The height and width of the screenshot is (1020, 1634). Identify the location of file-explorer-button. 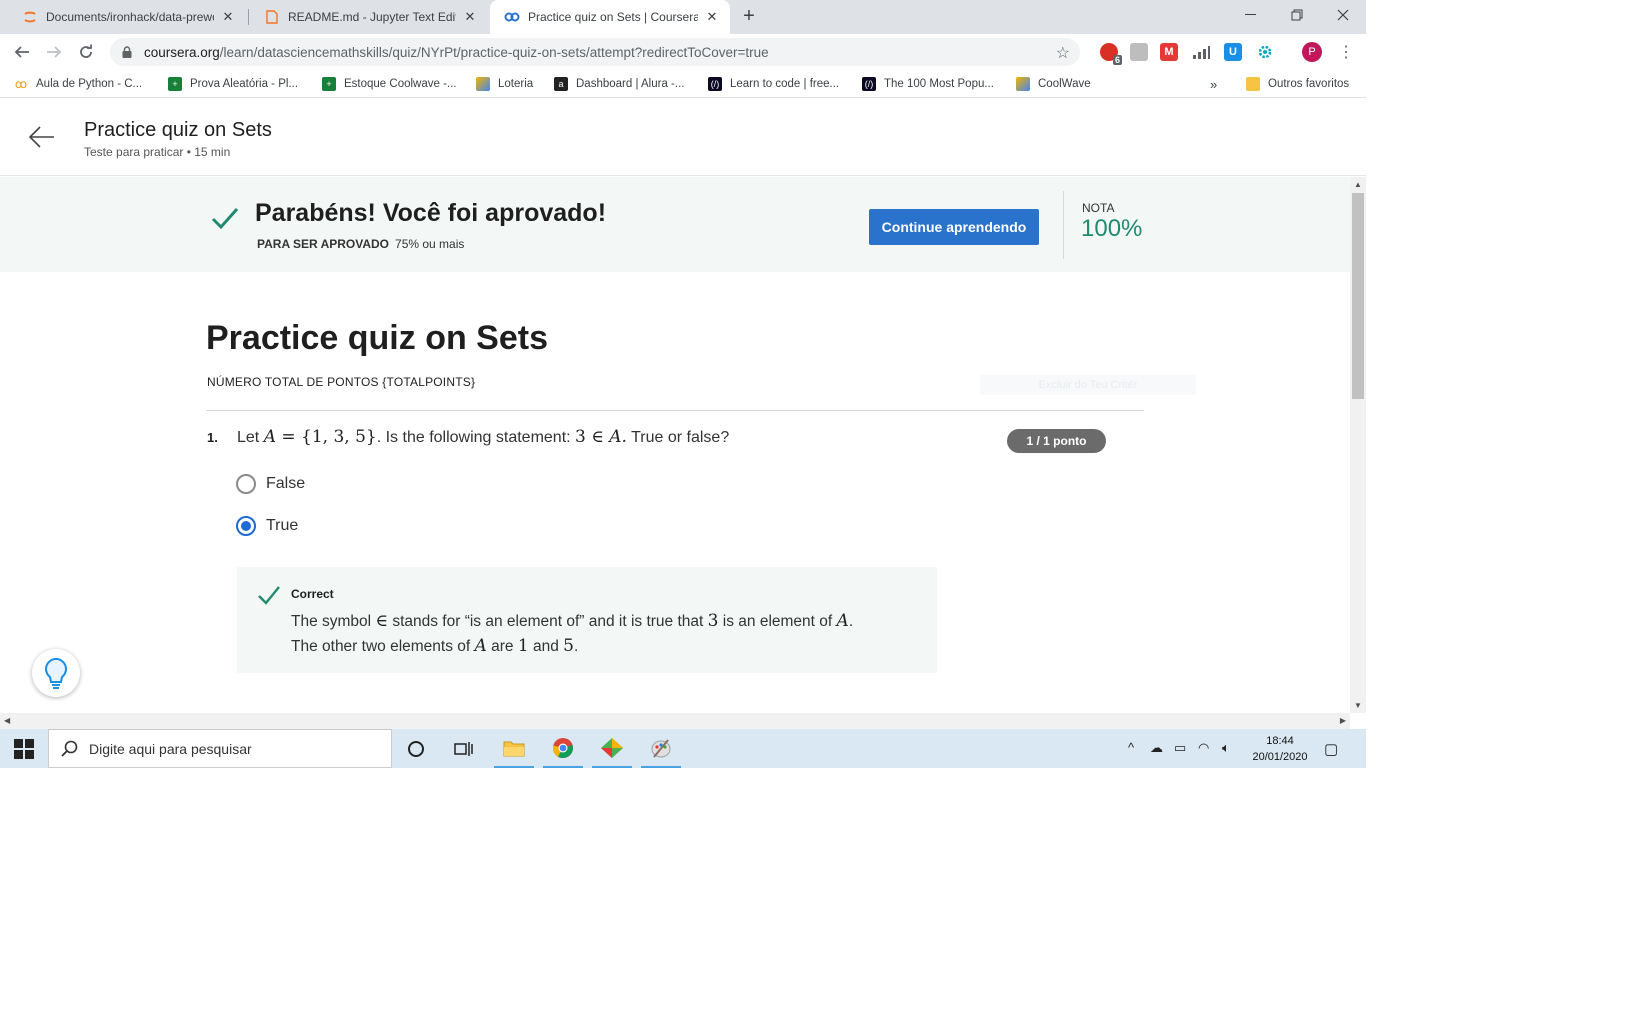
(514, 748).